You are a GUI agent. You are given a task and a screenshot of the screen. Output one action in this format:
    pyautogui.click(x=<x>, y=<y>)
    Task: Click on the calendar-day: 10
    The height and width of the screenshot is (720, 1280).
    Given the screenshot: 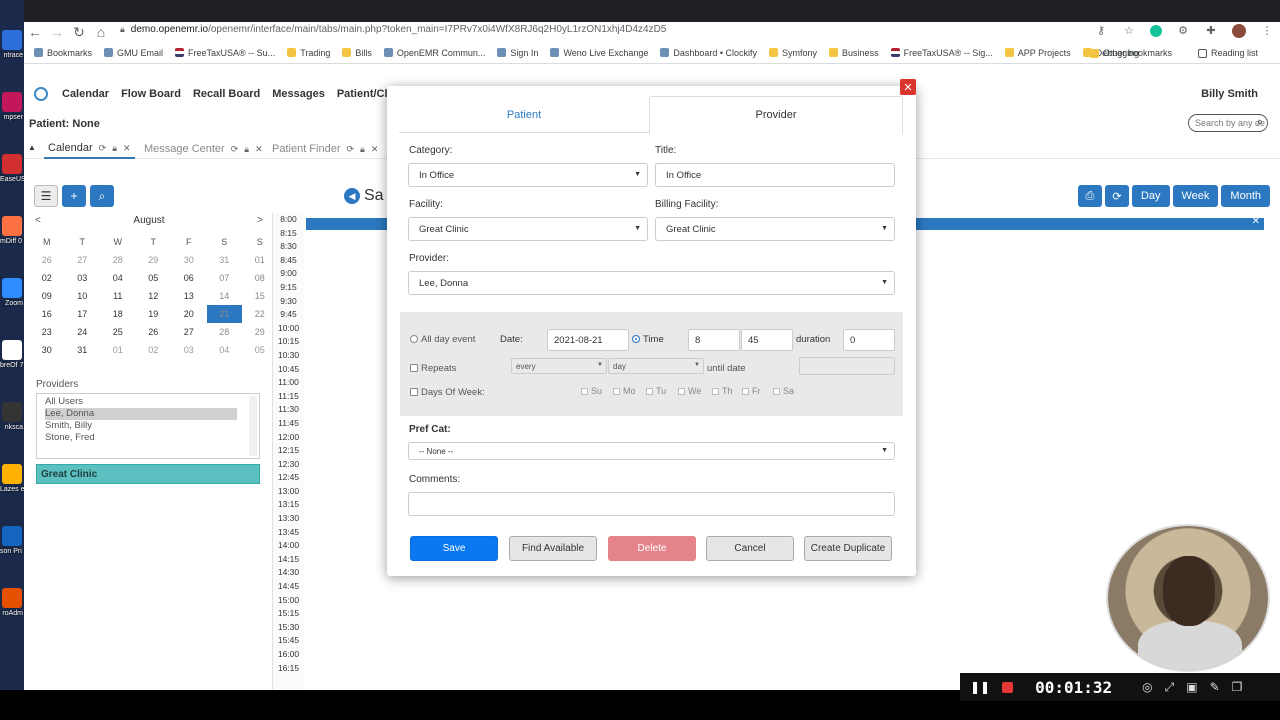 What is the action you would take?
    pyautogui.click(x=83, y=296)
    